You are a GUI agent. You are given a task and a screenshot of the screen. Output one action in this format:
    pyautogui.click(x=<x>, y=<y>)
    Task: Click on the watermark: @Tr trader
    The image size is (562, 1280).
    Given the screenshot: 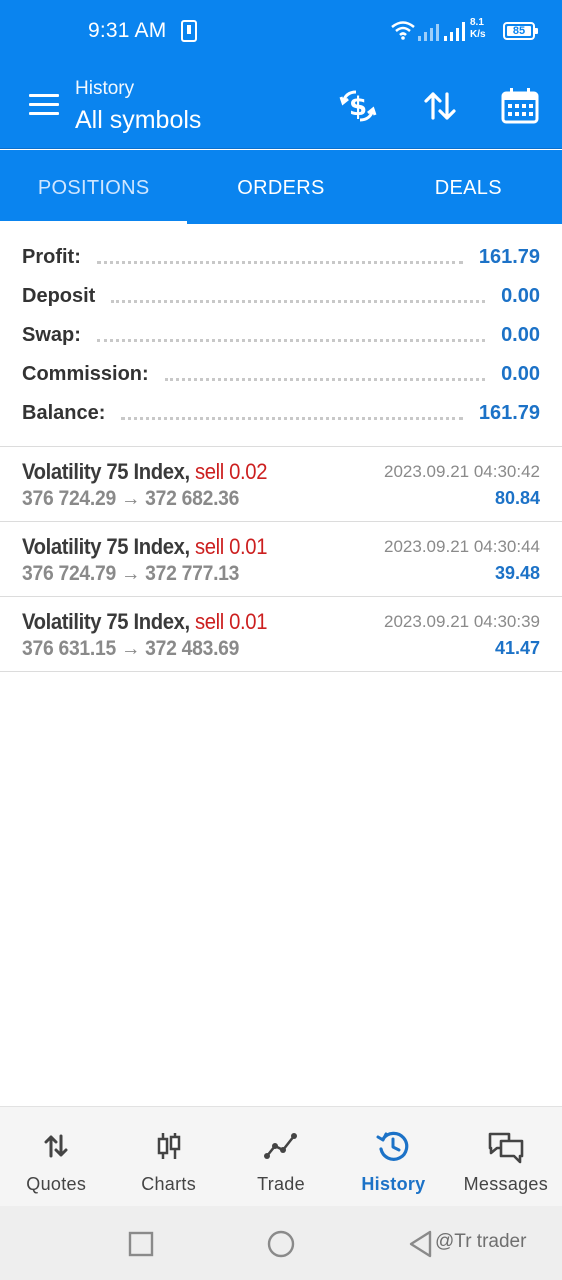 What is the action you would take?
    pyautogui.click(x=481, y=1241)
    